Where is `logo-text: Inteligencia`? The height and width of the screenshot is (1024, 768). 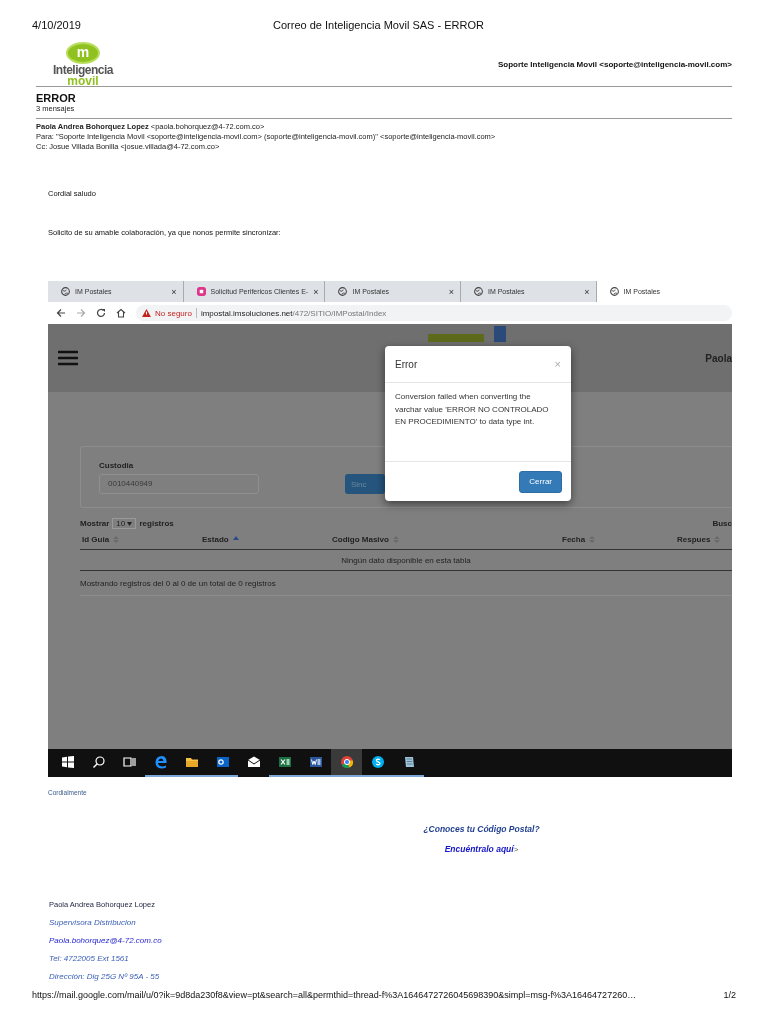 logo-text: Inteligencia is located at coordinates (83, 70).